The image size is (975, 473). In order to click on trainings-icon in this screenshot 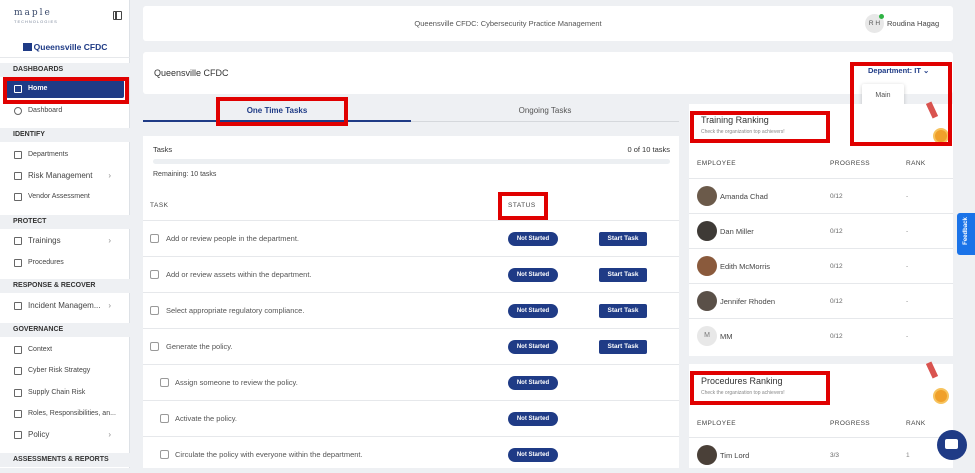, I will do `click(18, 241)`.